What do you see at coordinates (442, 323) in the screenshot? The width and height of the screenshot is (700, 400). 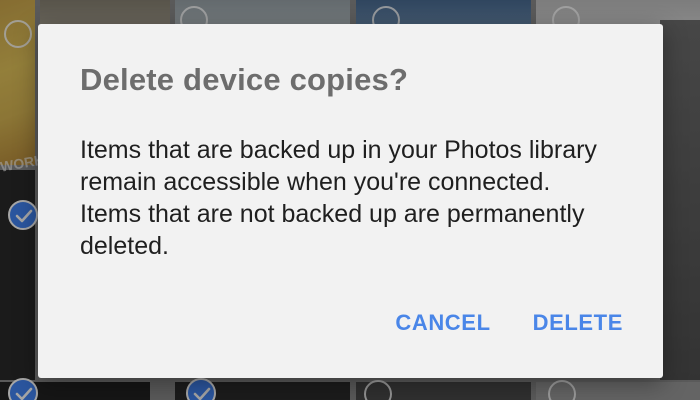 I see `cancel-button: CANCEL` at bounding box center [442, 323].